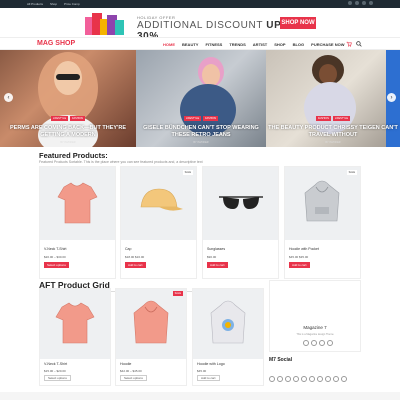  Describe the element at coordinates (216, 249) in the screenshot. I see `product-name: Sunglasses` at that location.